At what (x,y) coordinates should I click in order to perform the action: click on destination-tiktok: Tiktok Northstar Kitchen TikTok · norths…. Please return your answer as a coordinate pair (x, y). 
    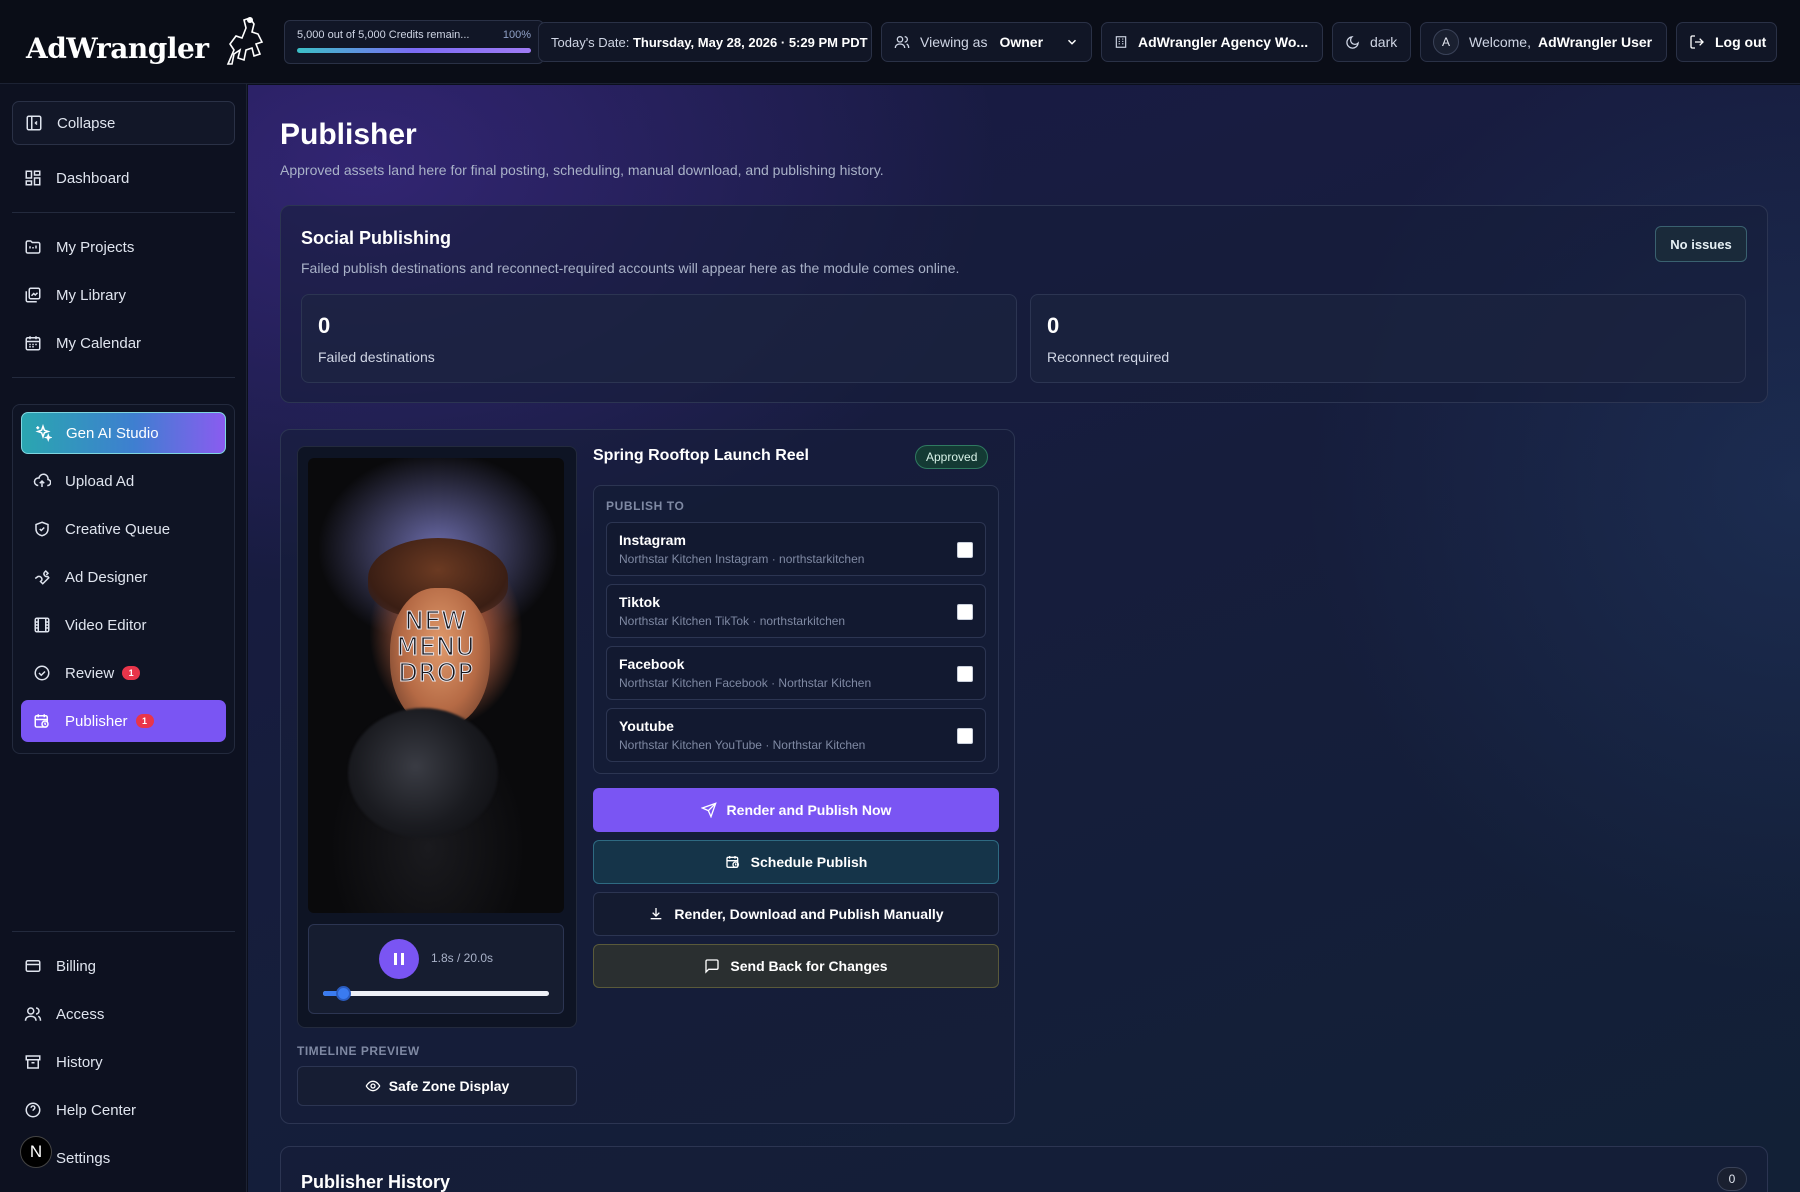
    Looking at the image, I should click on (796, 611).